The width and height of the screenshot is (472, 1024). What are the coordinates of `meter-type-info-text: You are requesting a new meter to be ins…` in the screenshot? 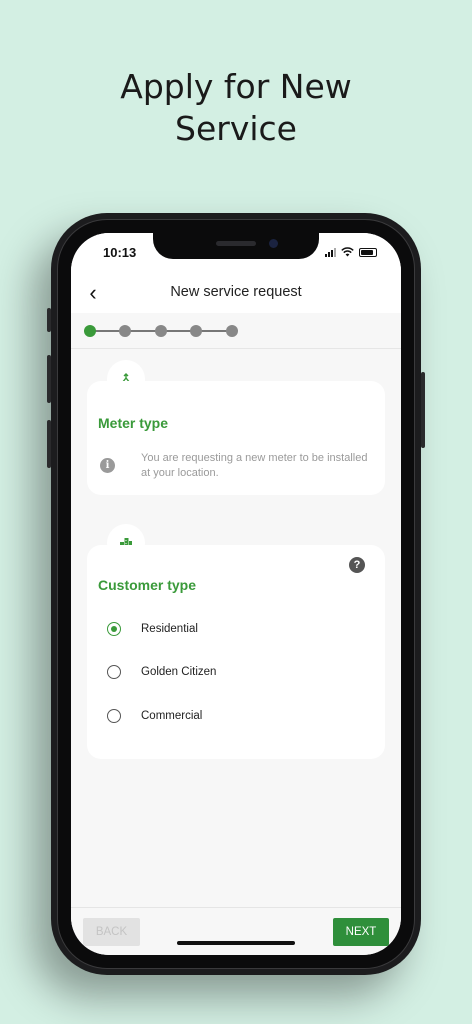 It's located at (254, 465).